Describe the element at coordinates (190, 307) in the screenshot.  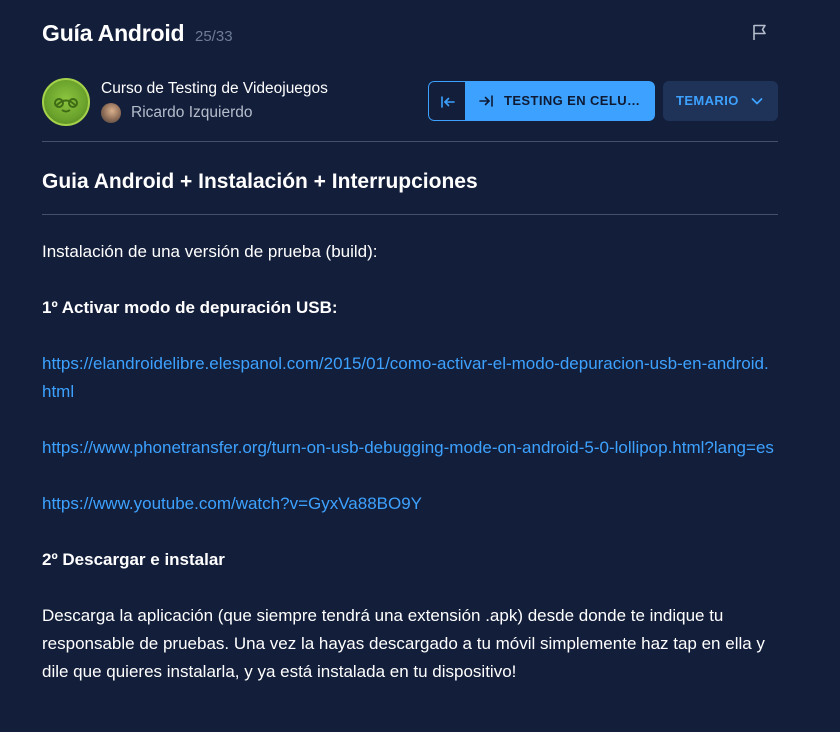
I see `step1-heading: 1º Activar modo de depuración USB:` at that location.